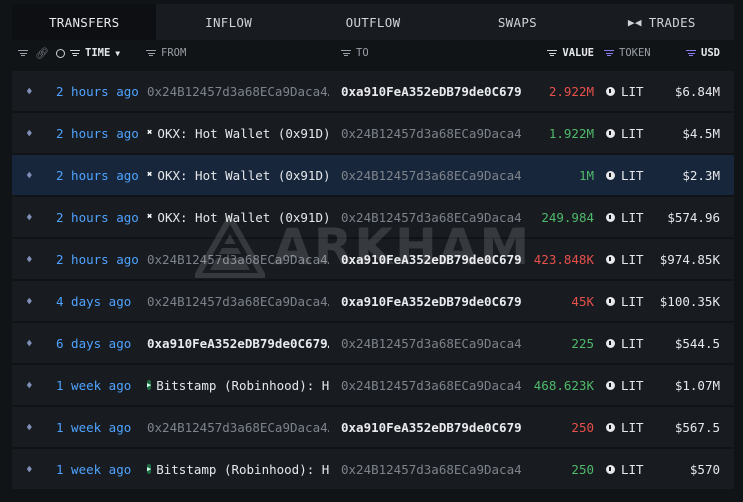  Describe the element at coordinates (696, 53) in the screenshot. I see `usd-column-header: USD` at that location.